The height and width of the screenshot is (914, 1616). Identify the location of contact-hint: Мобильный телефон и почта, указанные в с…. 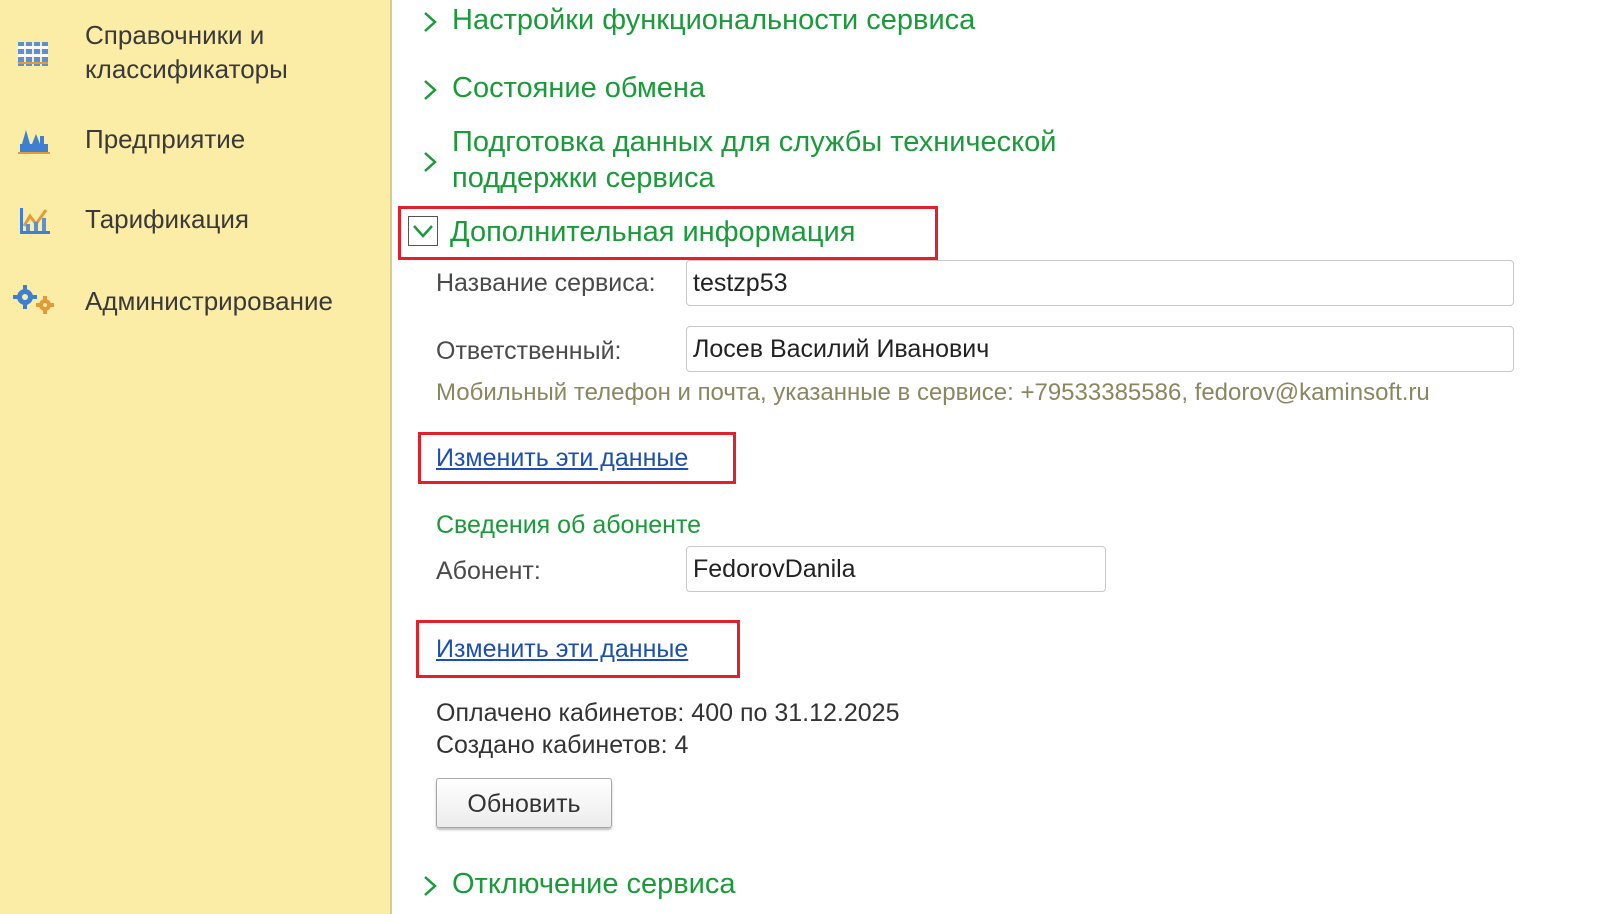
(933, 392).